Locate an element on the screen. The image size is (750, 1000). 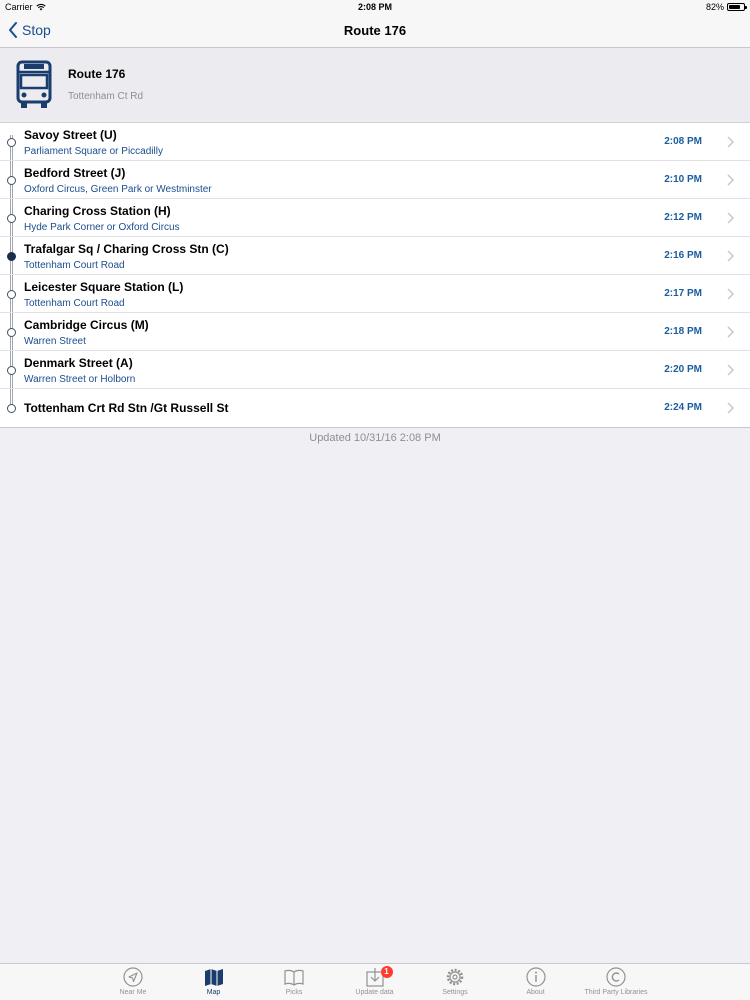
stop-towards: Warren Street is located at coordinates (55, 341).